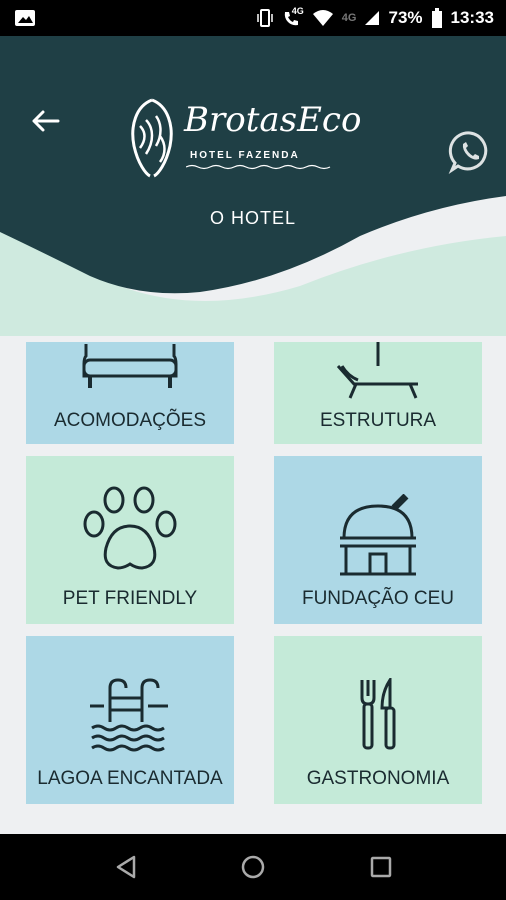 This screenshot has height=900, width=506. Describe the element at coordinates (45, 121) in the screenshot. I see `back-button` at that location.